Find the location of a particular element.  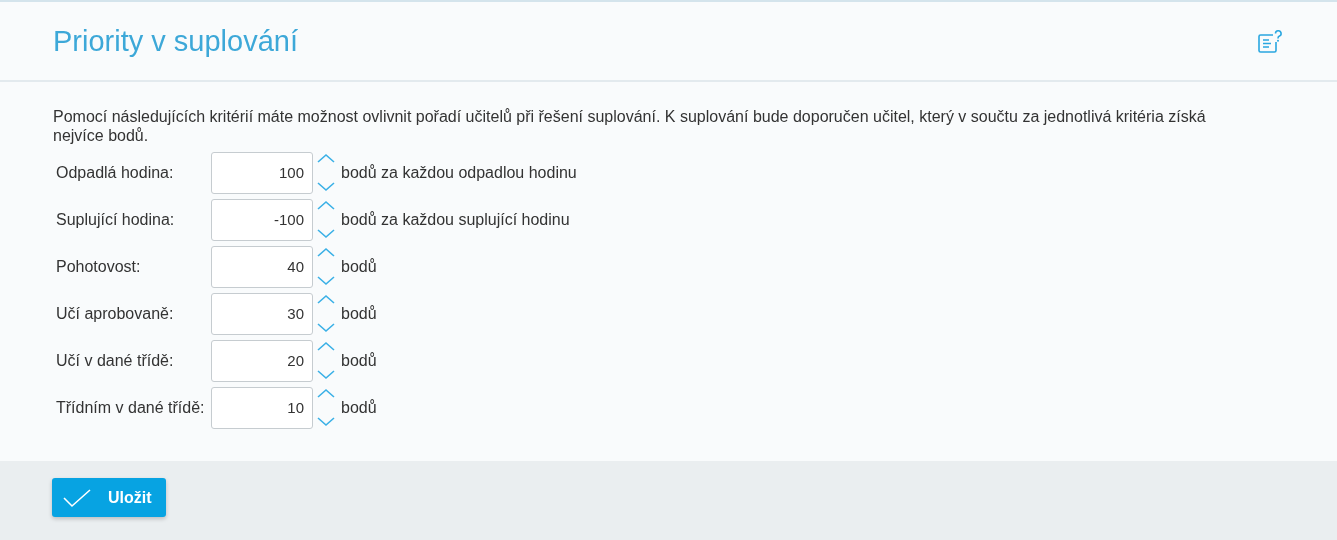

number-input: 10 is located at coordinates (262, 407).